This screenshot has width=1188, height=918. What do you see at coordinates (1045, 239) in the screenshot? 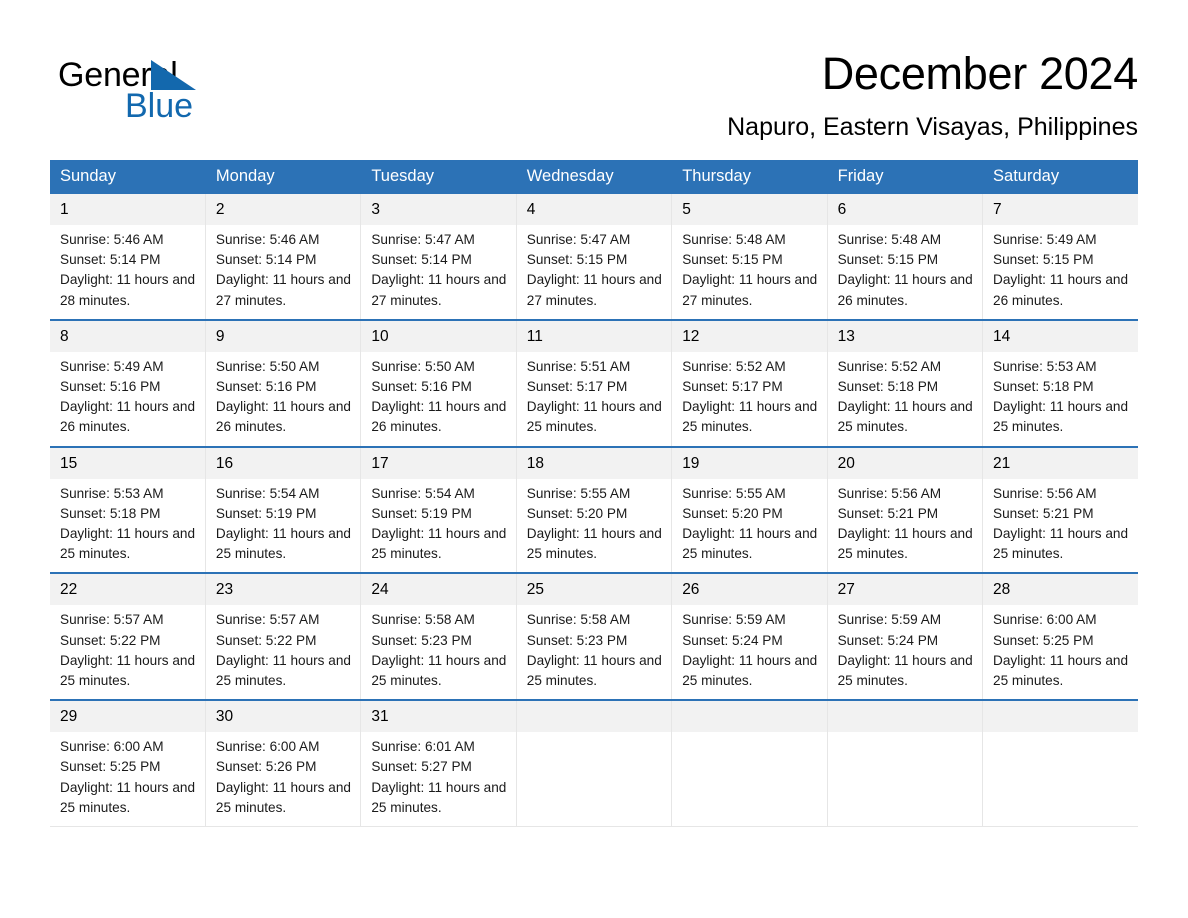
I see `sunrise-text: Sunrise: 5:49 AM` at bounding box center [1045, 239].